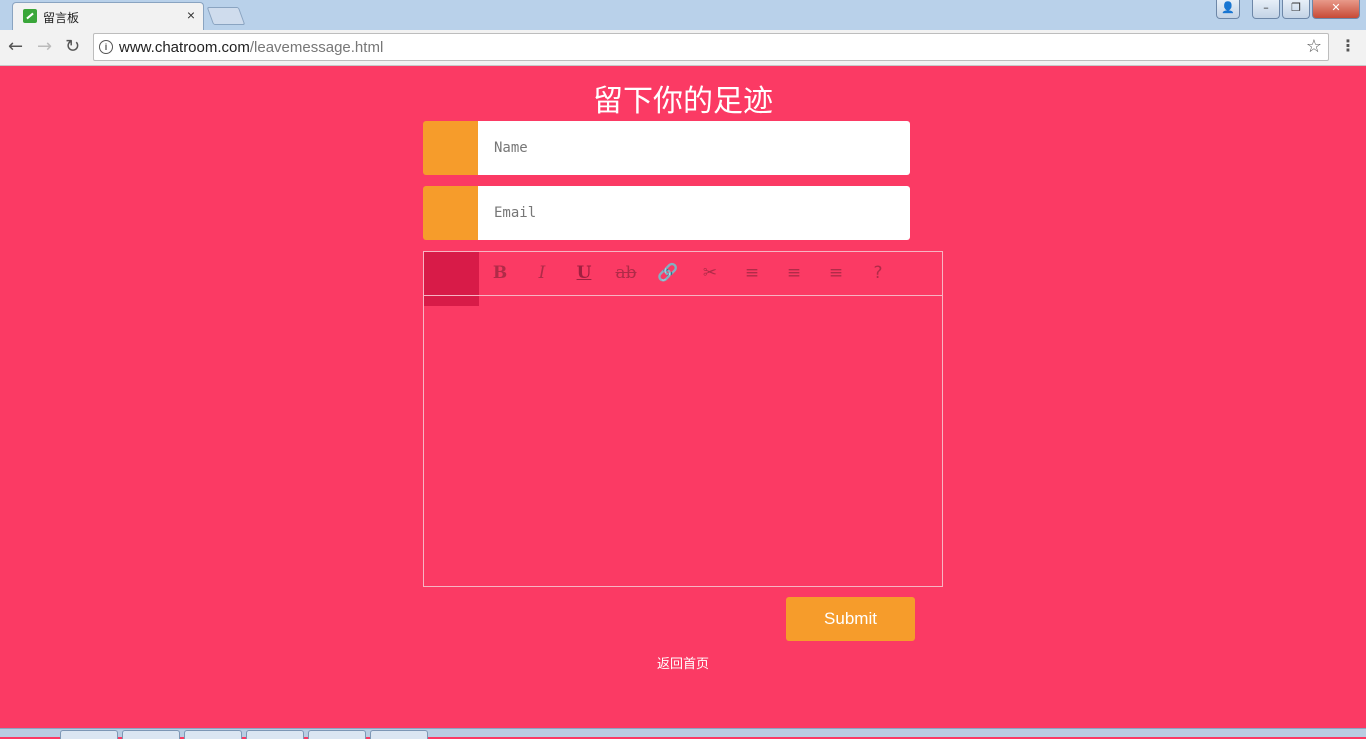  I want to click on maximize-button: ❐, so click(1296, 9).